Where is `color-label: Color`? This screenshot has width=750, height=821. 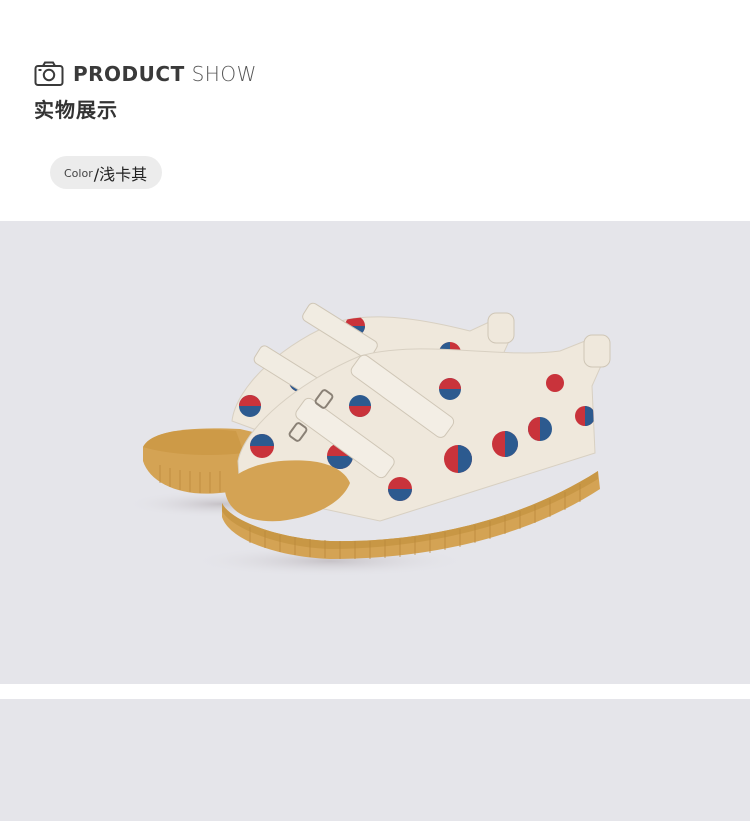 color-label: Color is located at coordinates (78, 173).